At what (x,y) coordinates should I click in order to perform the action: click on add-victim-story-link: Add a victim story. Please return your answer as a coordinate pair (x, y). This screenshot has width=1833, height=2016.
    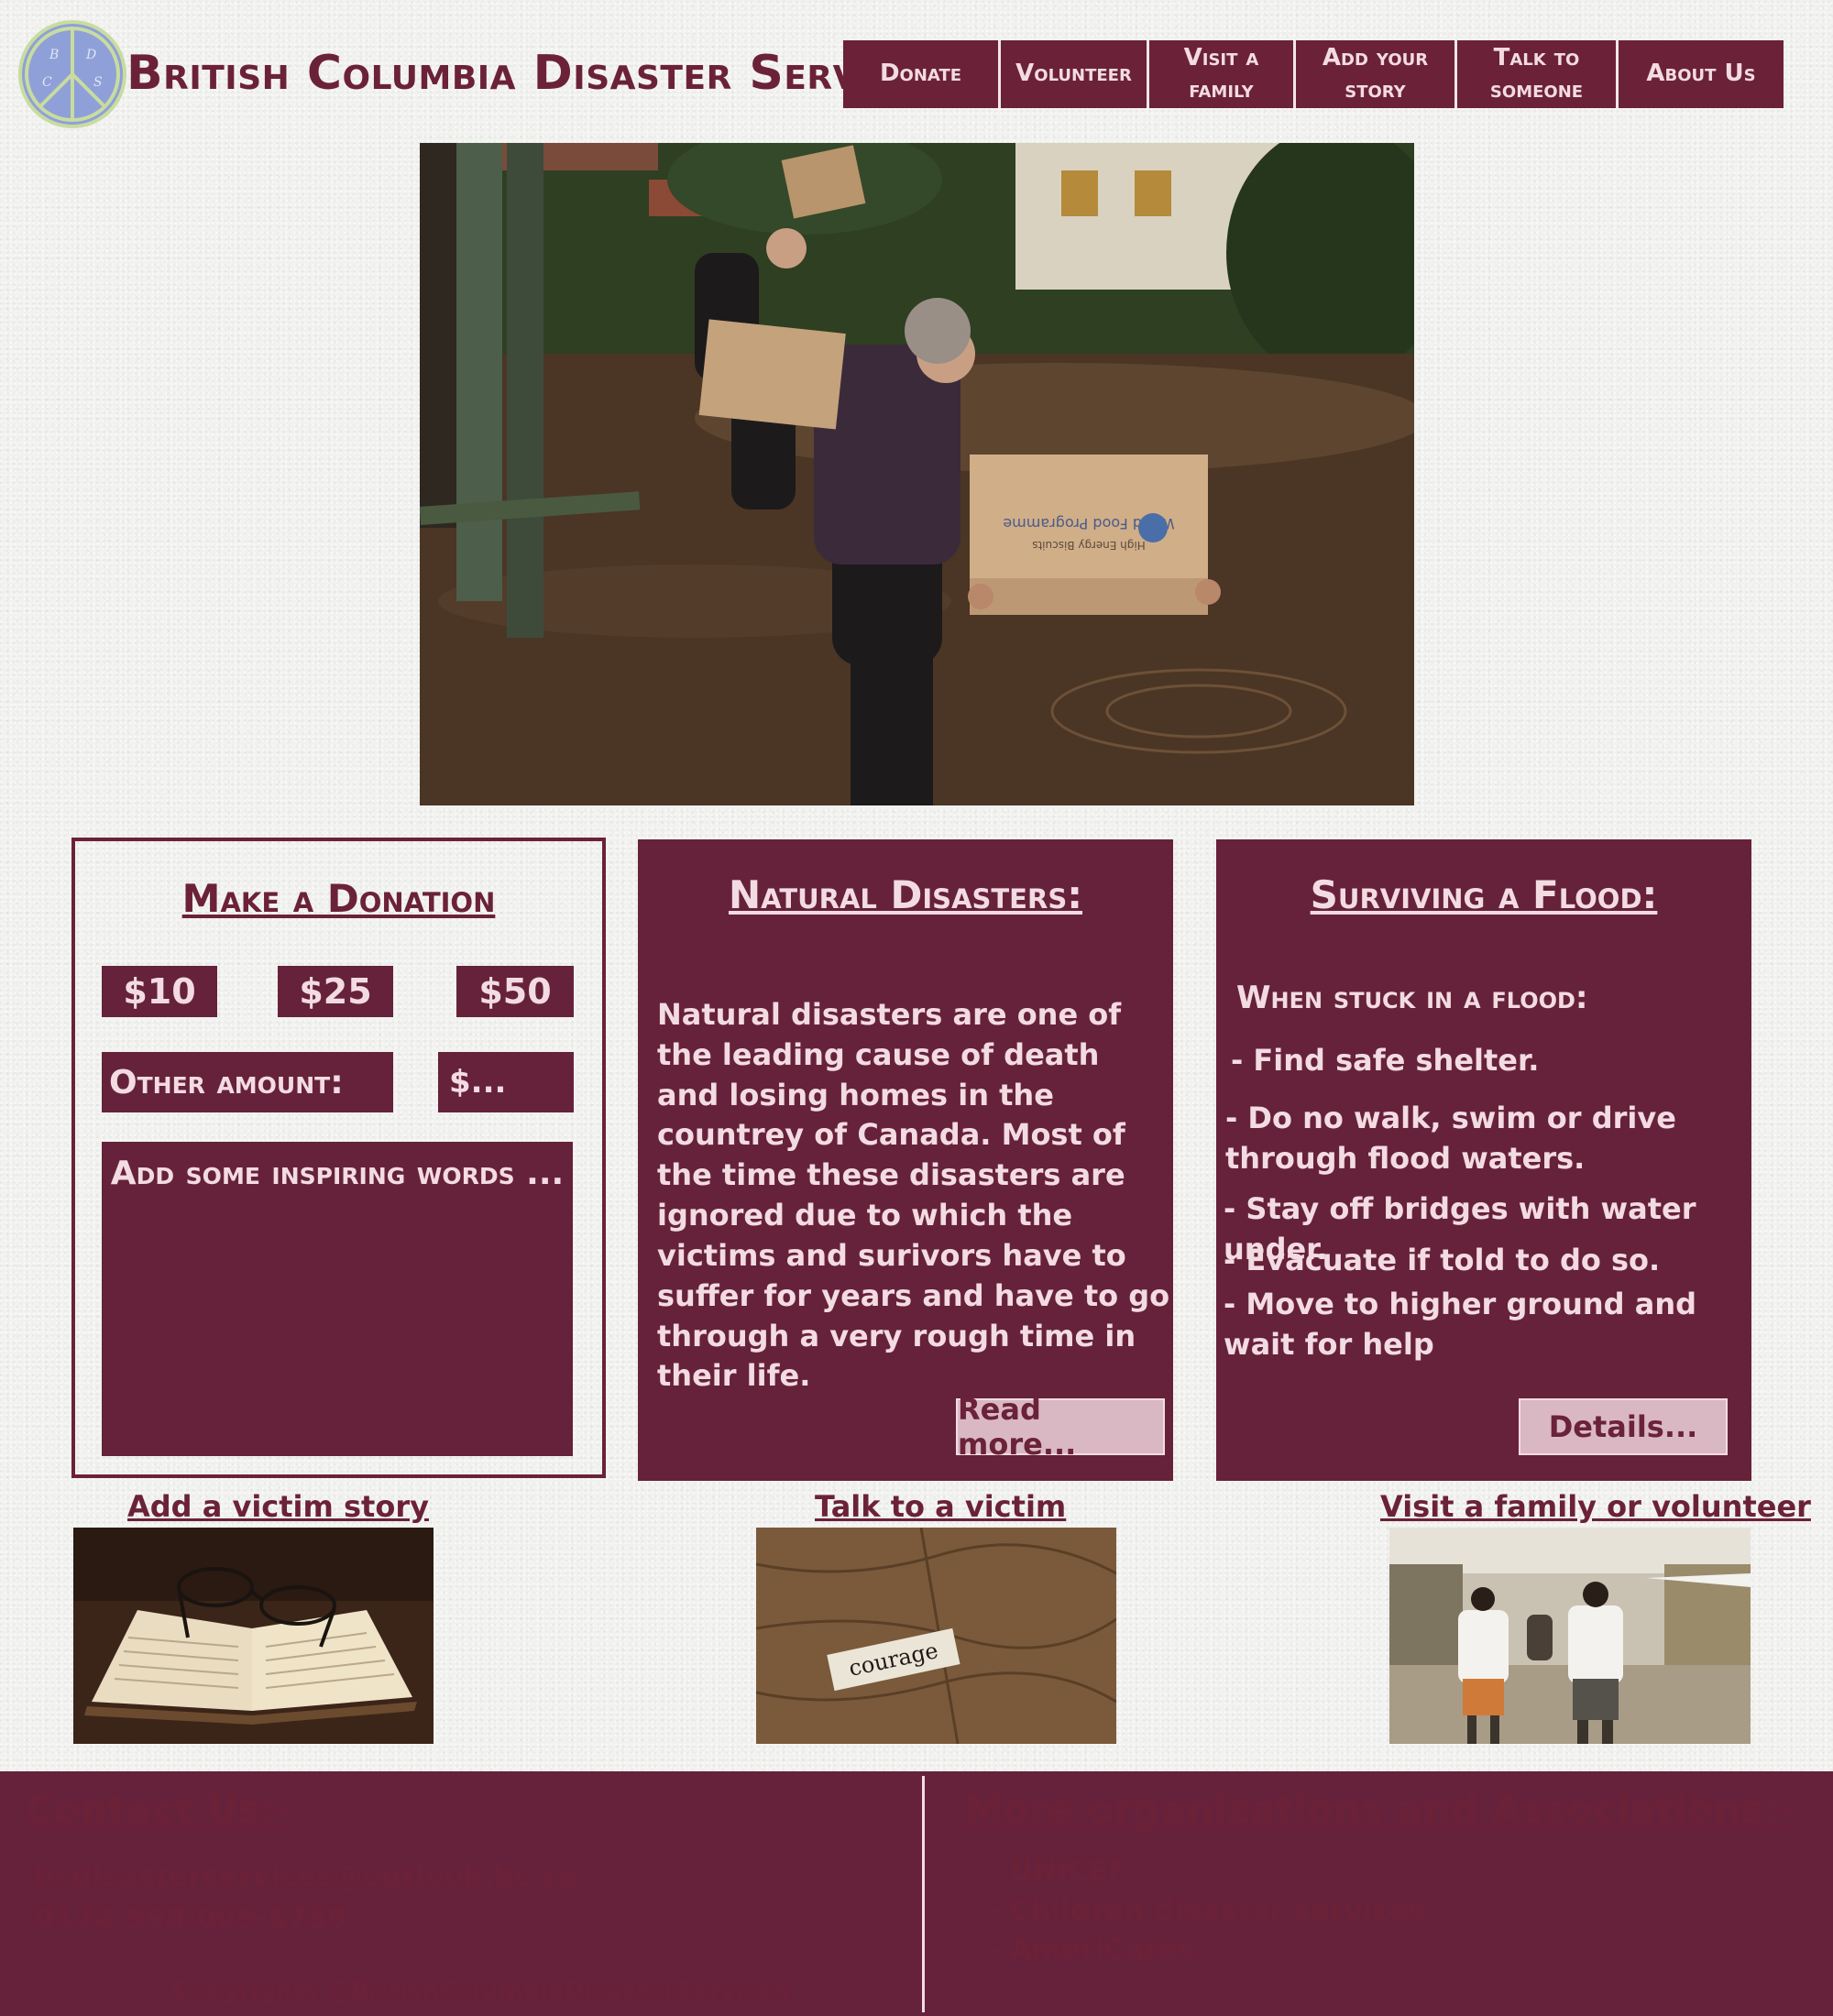
    Looking at the image, I should click on (278, 1506).